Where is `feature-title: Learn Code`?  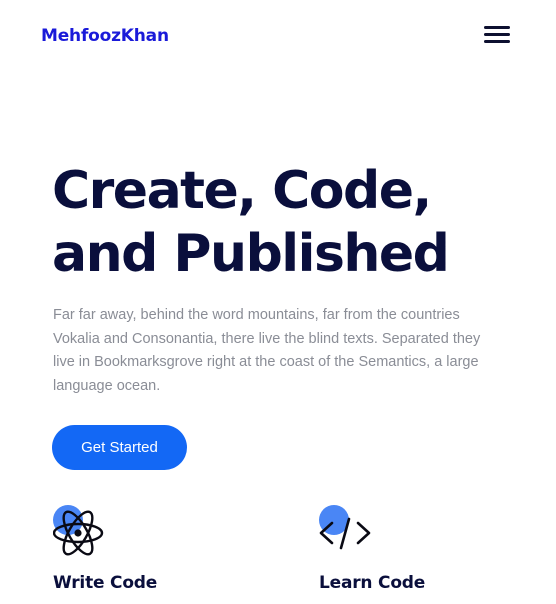 feature-title: Learn Code is located at coordinates (372, 583).